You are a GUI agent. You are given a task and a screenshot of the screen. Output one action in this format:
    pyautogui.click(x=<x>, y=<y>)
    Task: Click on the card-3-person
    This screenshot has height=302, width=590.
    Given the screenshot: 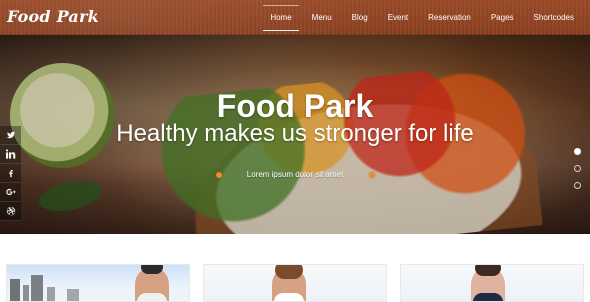 What is the action you would take?
    pyautogui.click(x=488, y=283)
    